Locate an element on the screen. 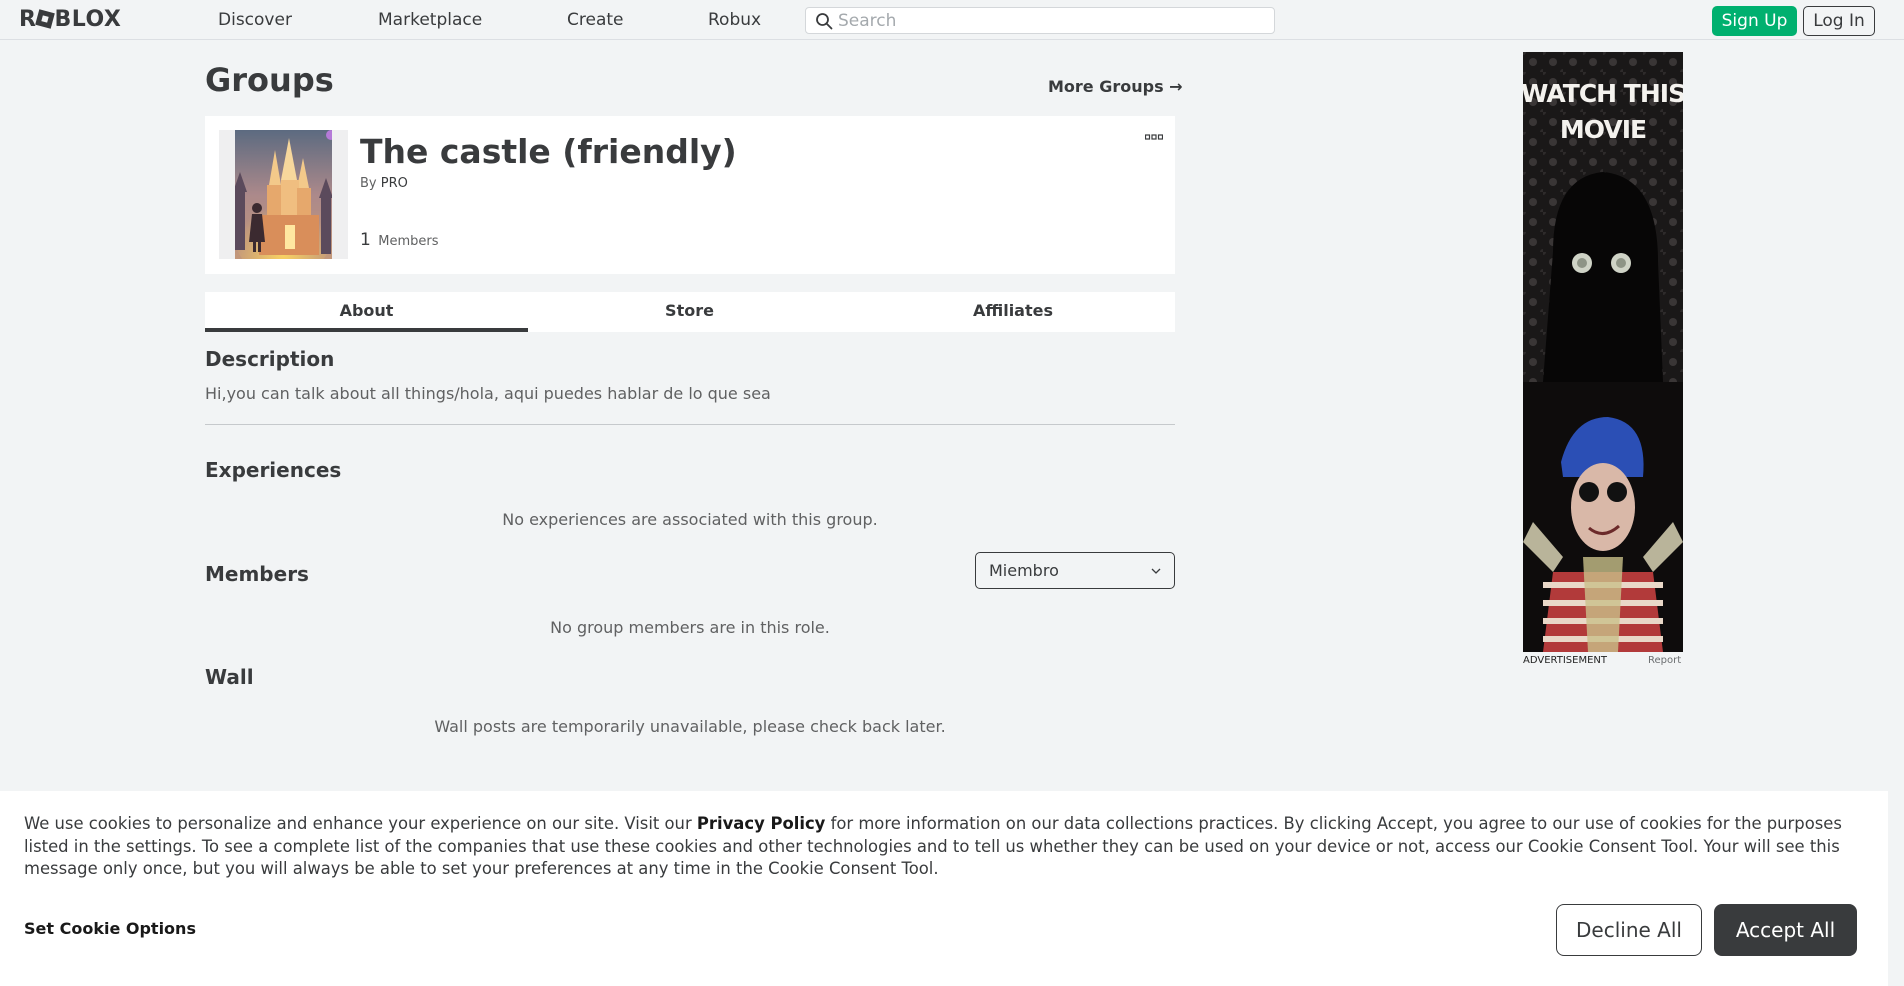 This screenshot has height=986, width=1904. members-heading: Members is located at coordinates (257, 574).